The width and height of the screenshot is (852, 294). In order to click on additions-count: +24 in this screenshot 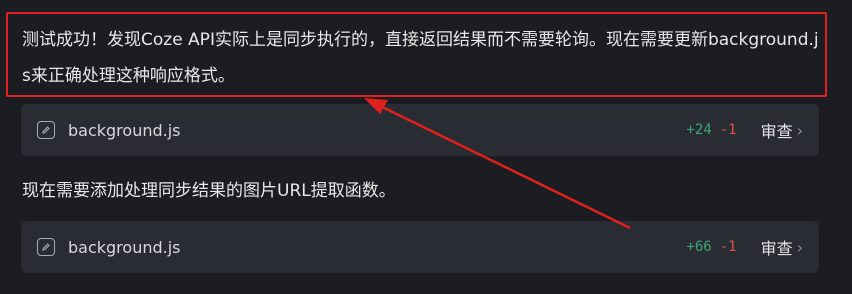, I will do `click(699, 130)`.